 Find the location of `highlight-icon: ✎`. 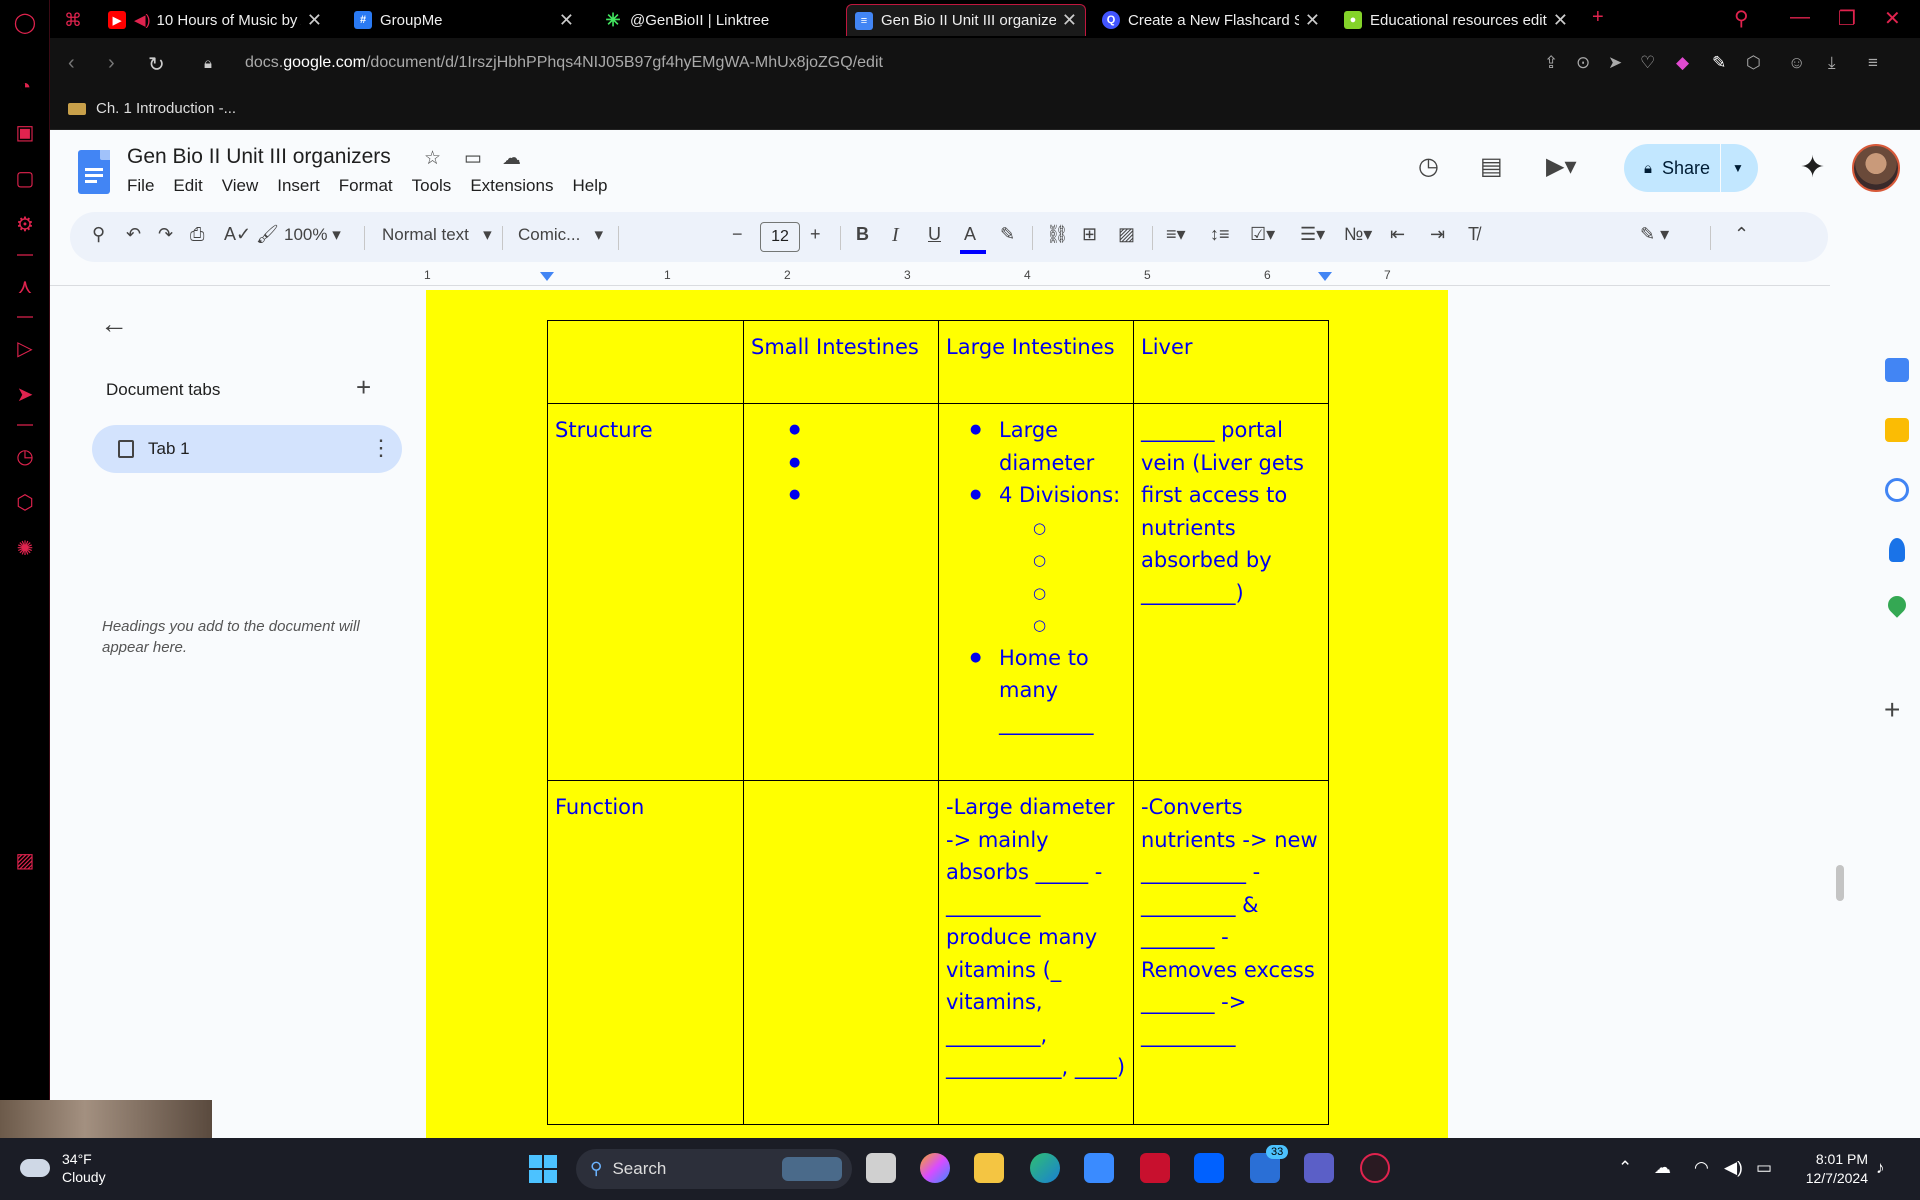

highlight-icon: ✎ is located at coordinates (1007, 234).